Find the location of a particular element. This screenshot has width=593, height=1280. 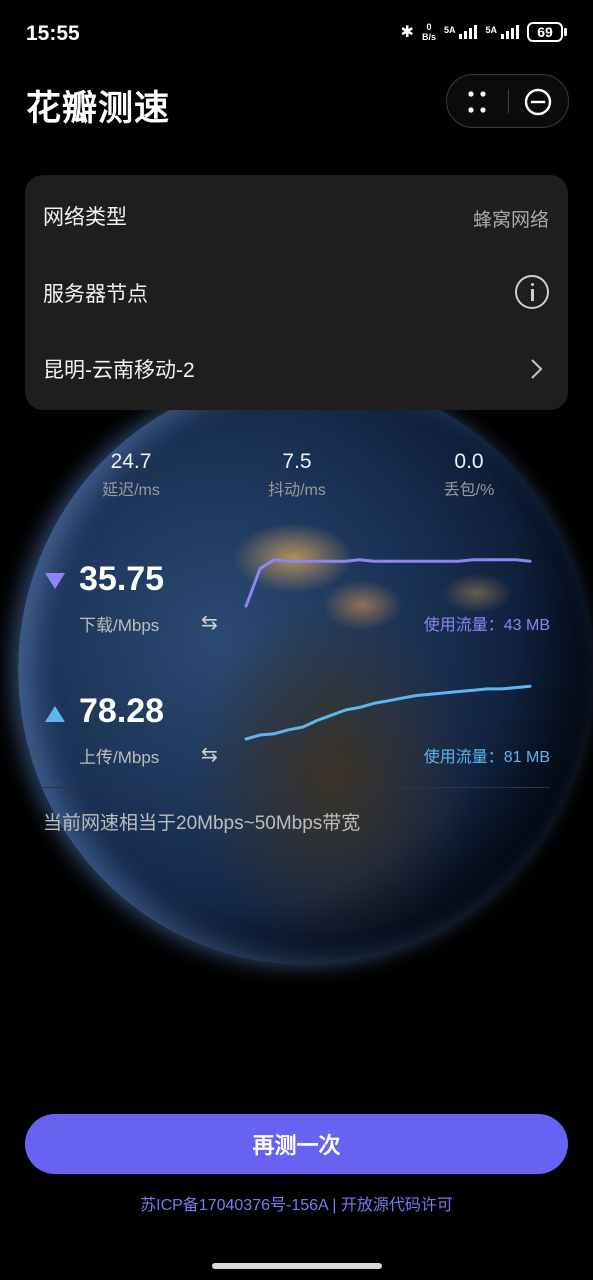

home-indicator is located at coordinates (297, 1266).